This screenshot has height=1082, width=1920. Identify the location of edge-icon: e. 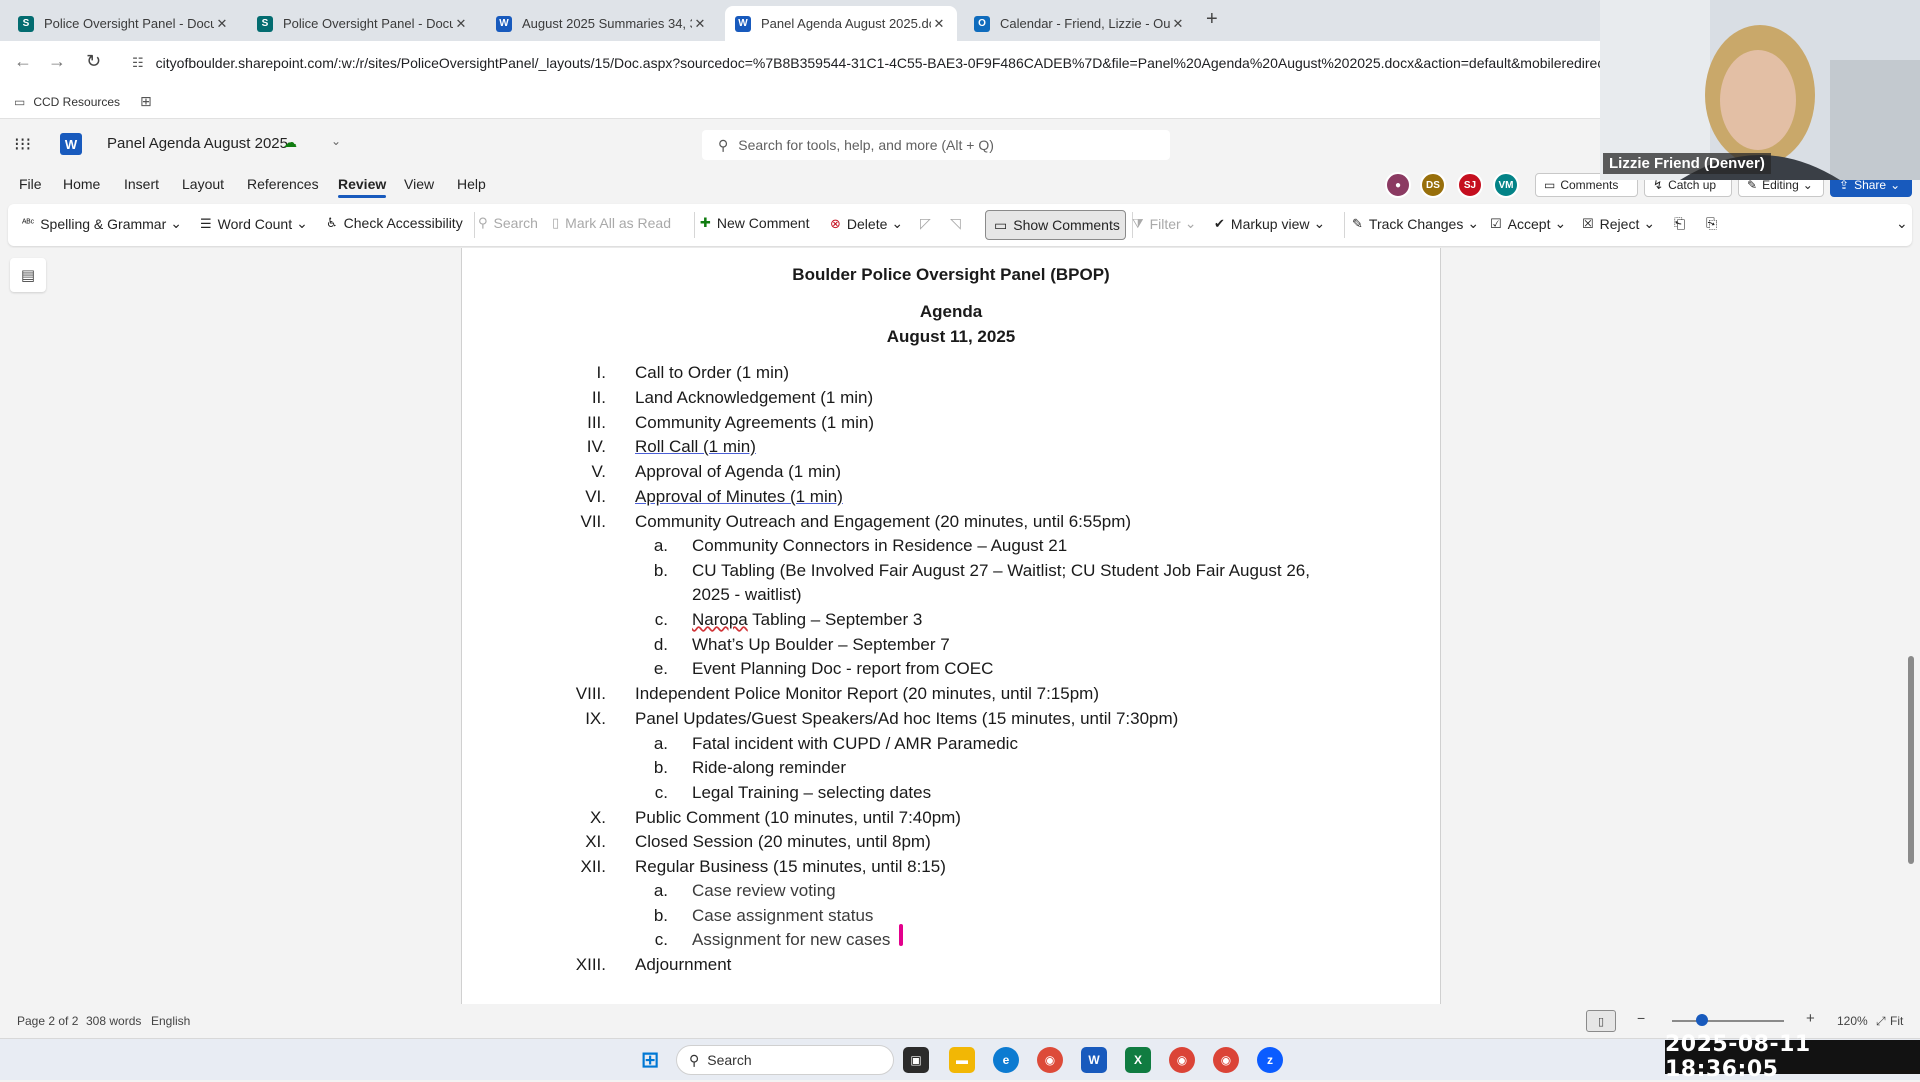
(1006, 1060).